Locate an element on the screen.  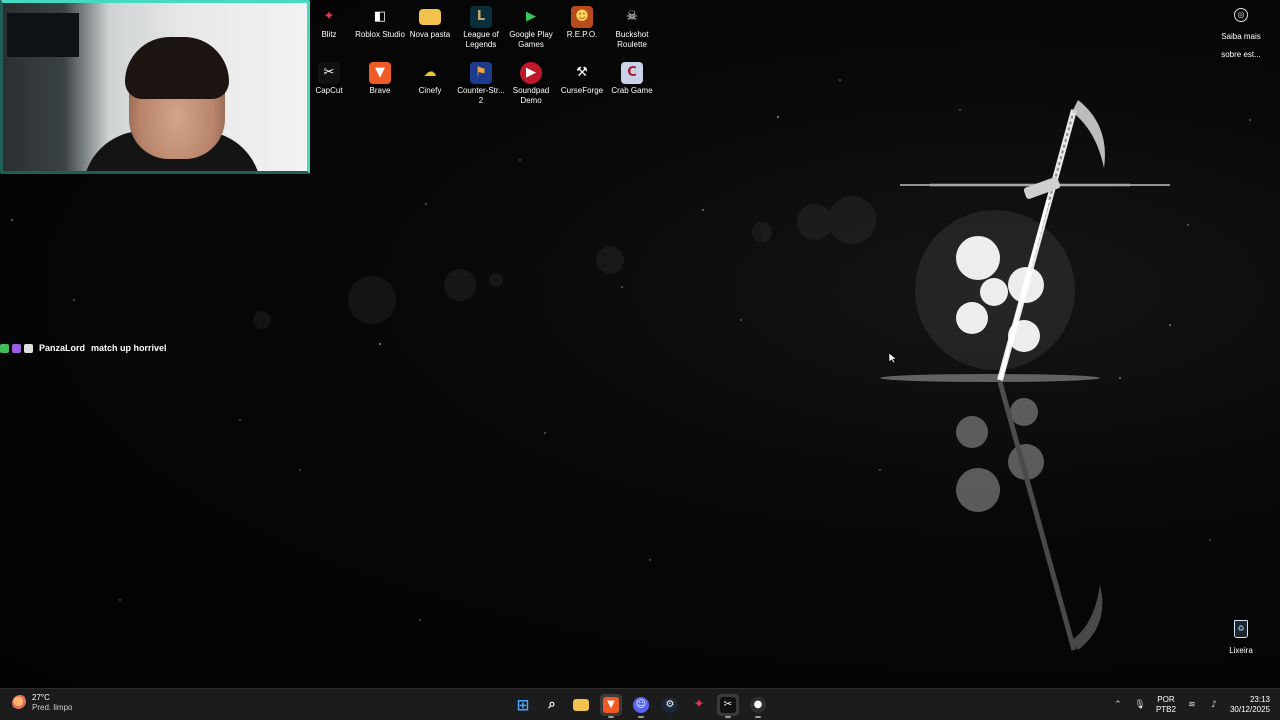
chat-username: PanzaLord is located at coordinates (62, 348).